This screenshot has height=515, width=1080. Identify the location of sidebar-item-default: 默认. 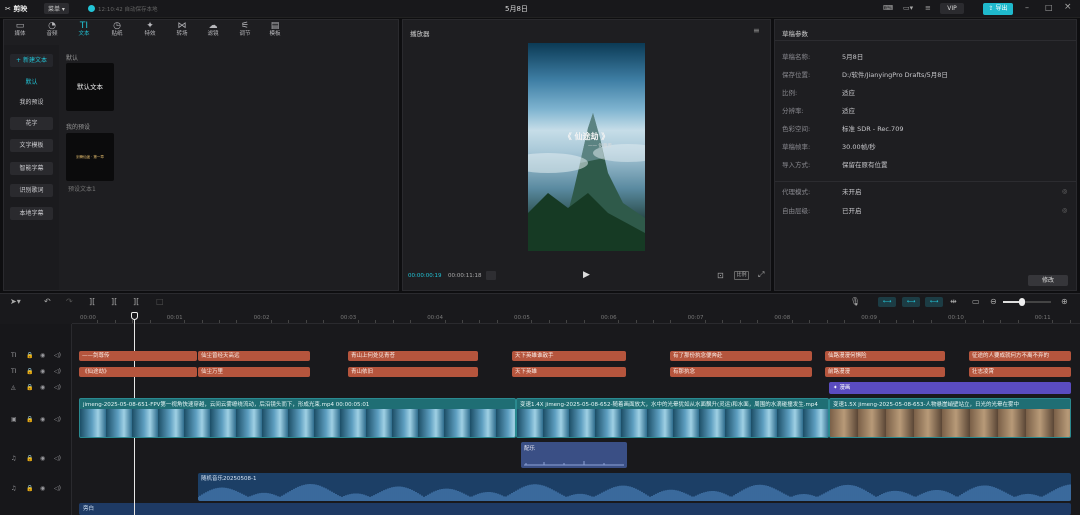
(31, 82).